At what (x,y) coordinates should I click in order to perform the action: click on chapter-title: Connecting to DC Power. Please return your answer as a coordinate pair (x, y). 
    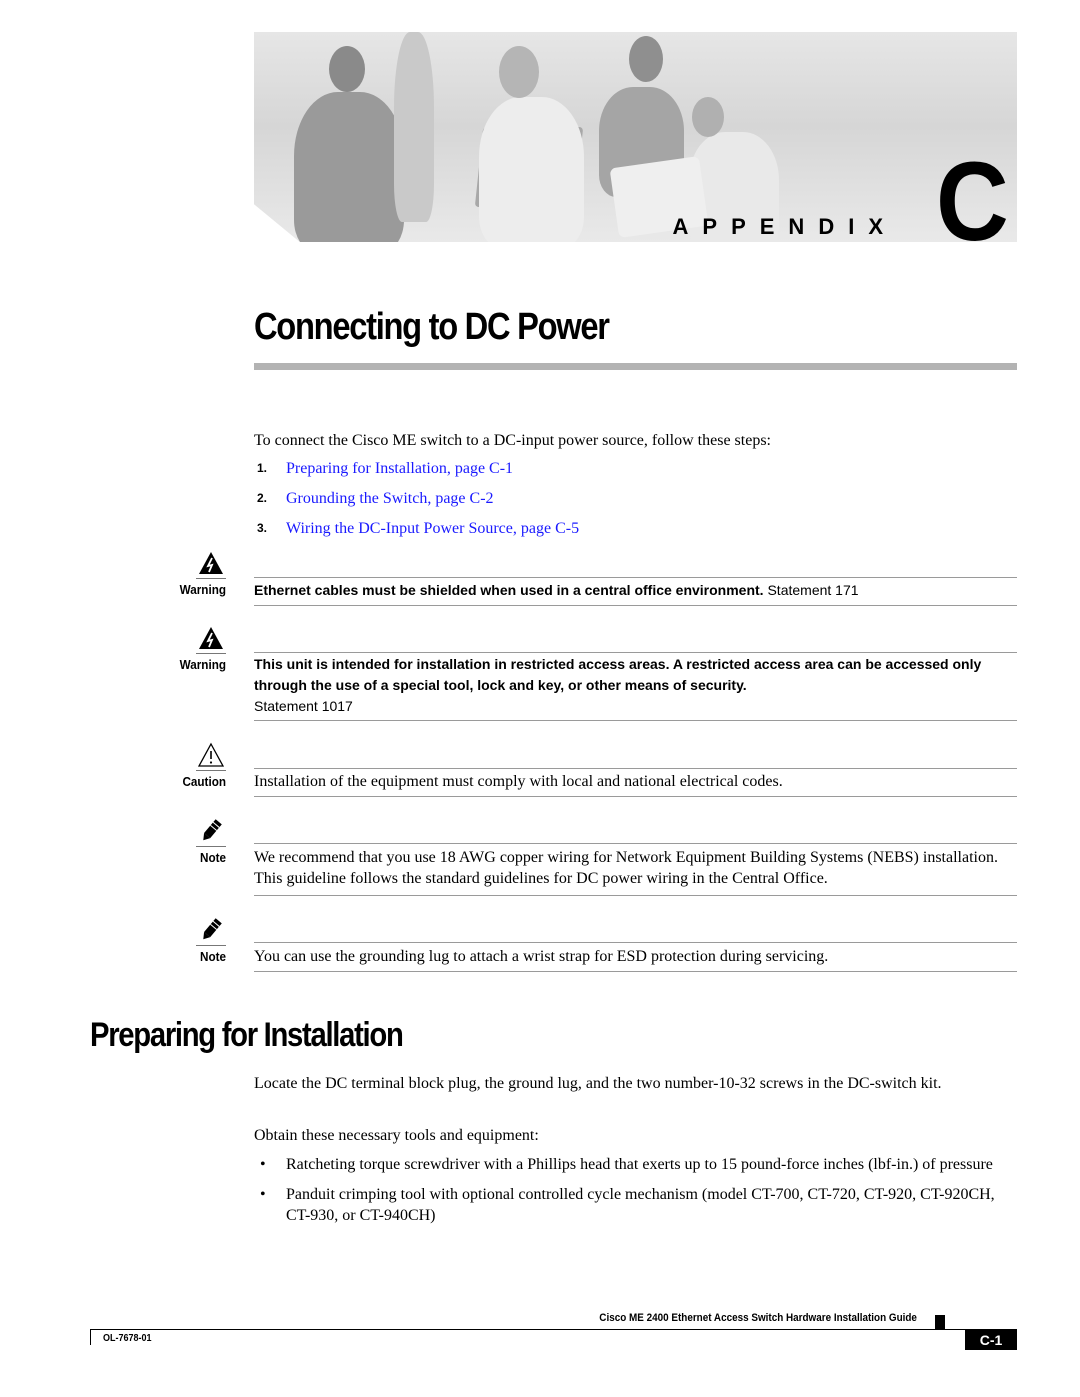
    Looking at the image, I should click on (432, 327).